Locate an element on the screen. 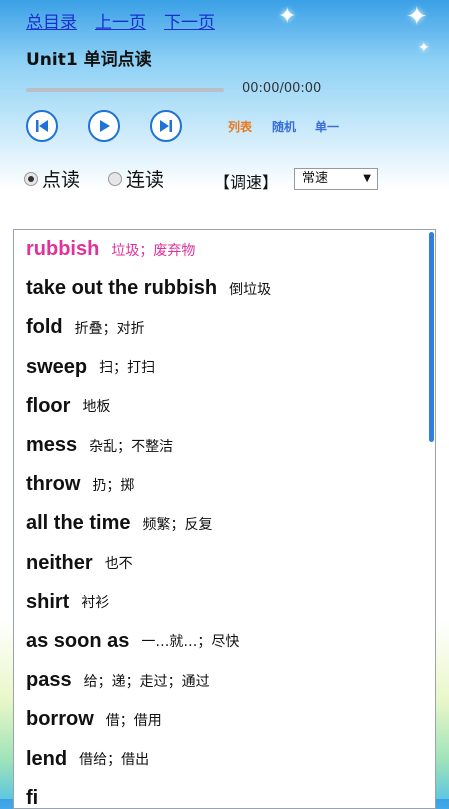 The height and width of the screenshot is (809, 449). play-icon is located at coordinates (105, 126).